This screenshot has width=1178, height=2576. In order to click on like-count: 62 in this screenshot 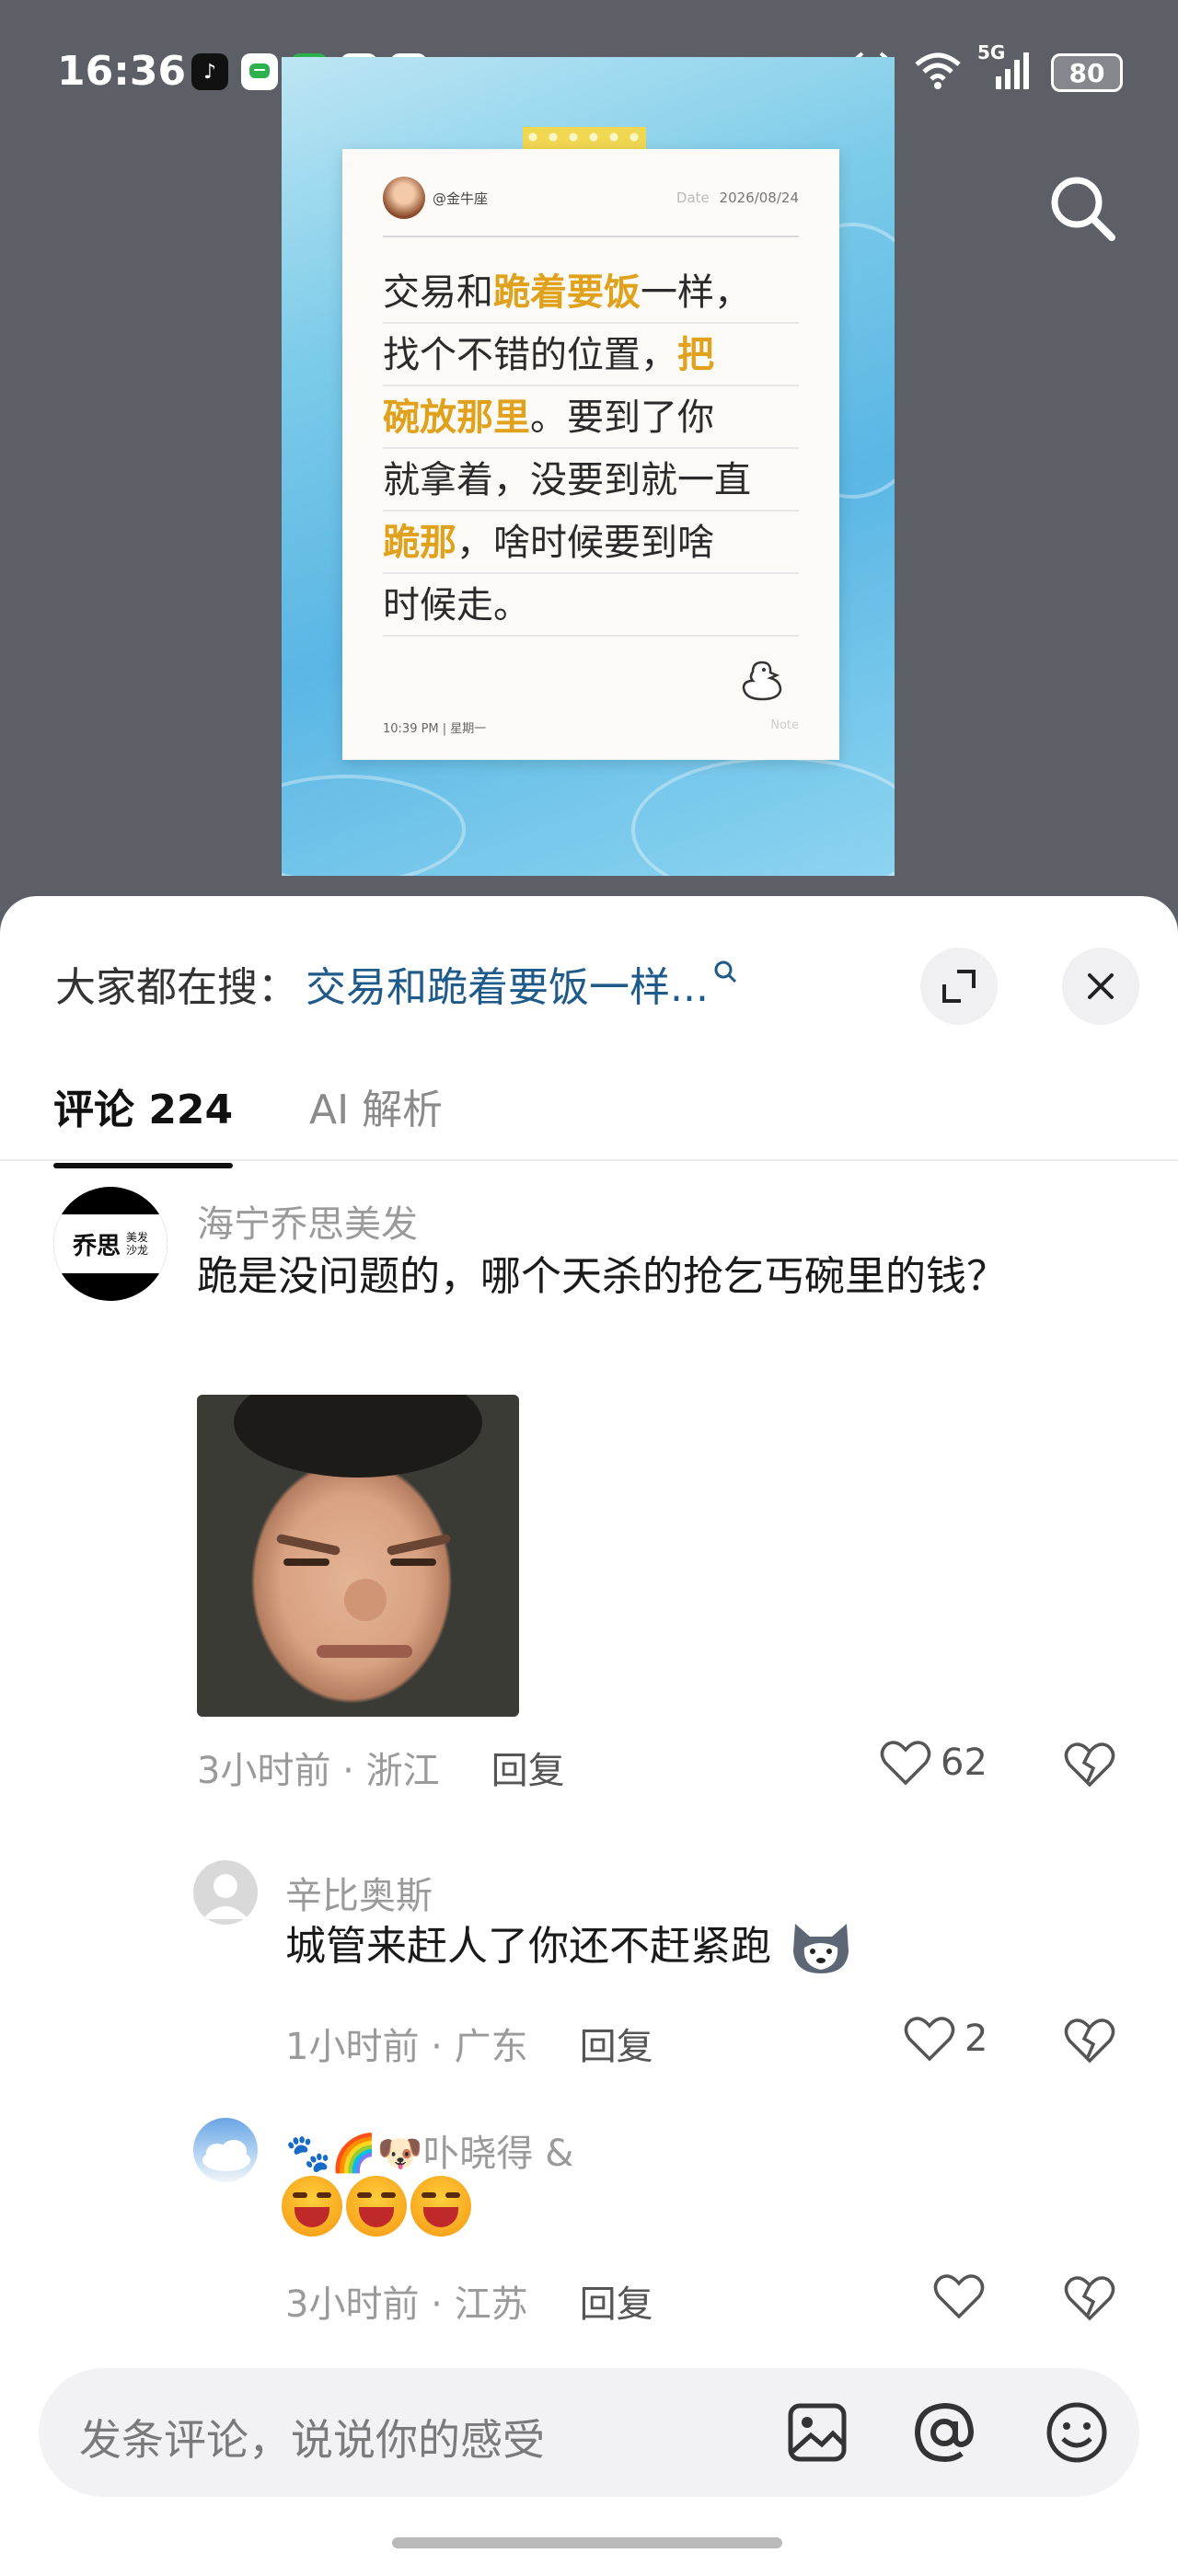, I will do `click(964, 1763)`.